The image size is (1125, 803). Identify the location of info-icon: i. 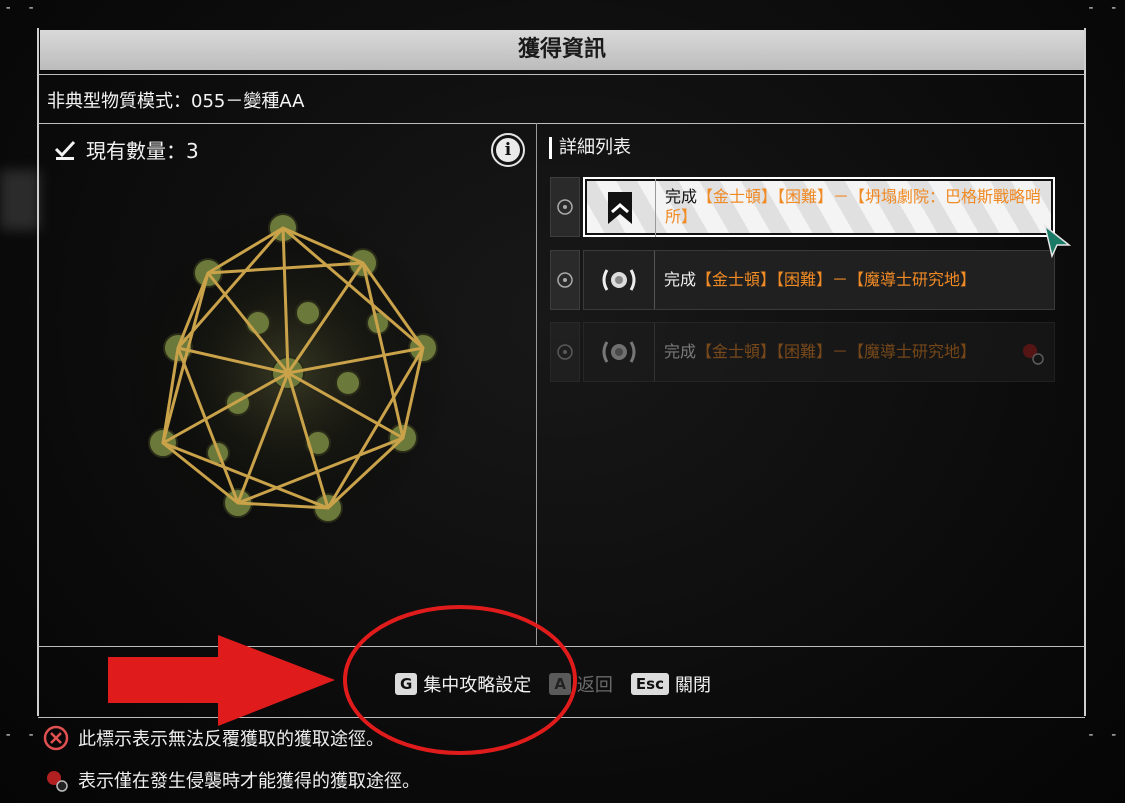
(508, 150).